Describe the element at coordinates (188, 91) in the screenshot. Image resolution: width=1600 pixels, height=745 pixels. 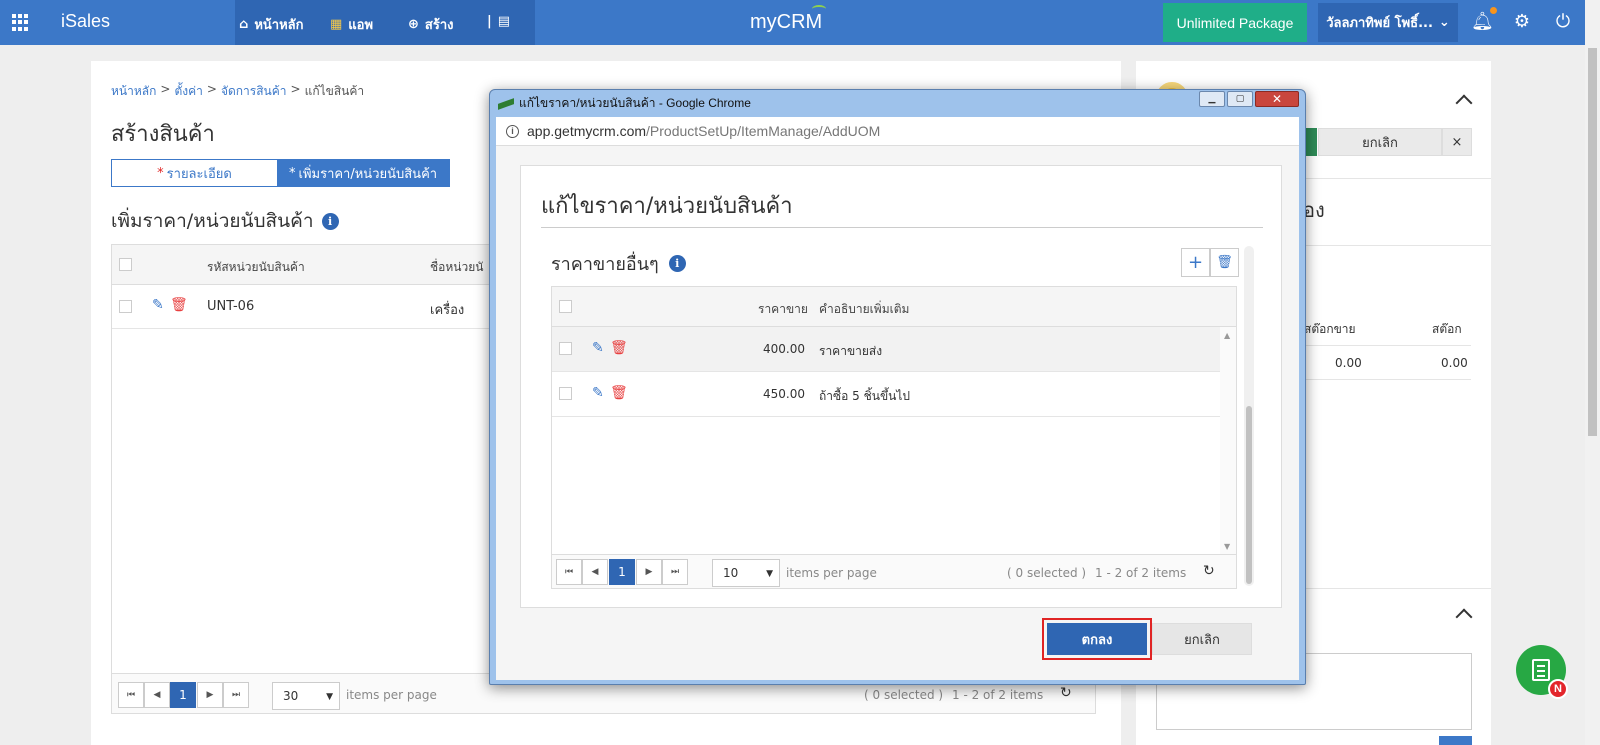
I see `breadcrumb-settings: ตั้งค่า` at that location.